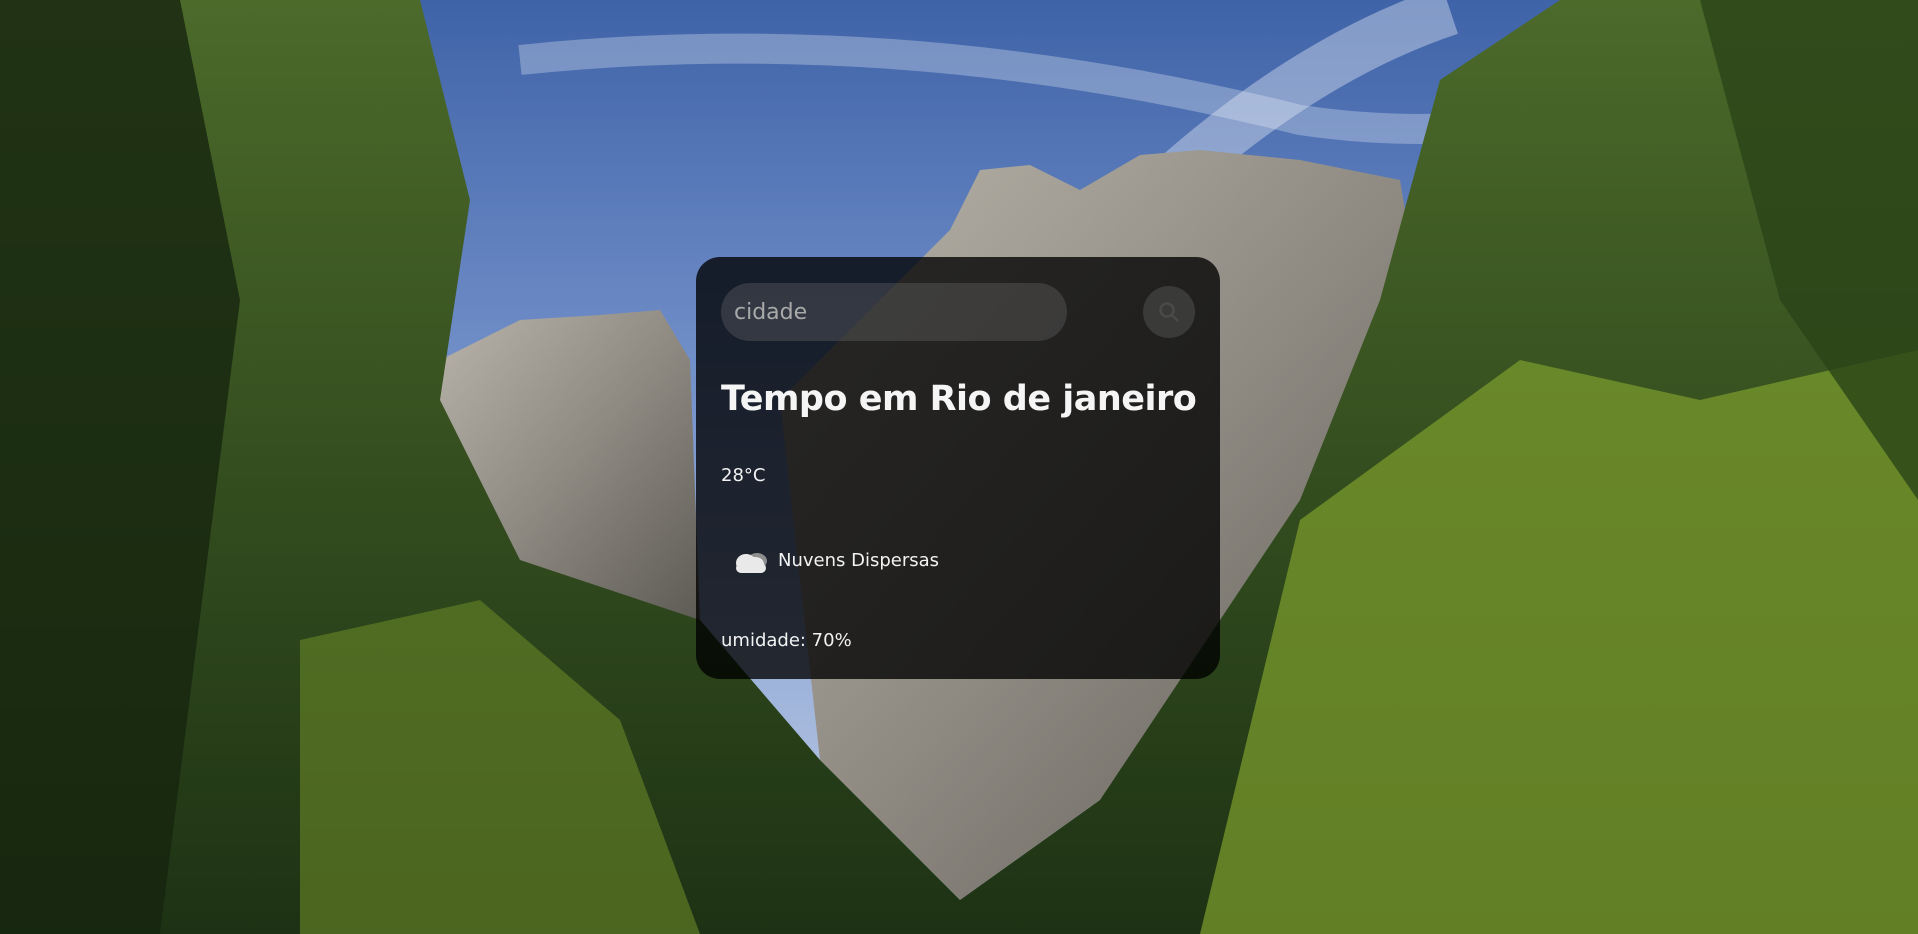  I want to click on condition-text: Nuvens Dispersas, so click(859, 560).